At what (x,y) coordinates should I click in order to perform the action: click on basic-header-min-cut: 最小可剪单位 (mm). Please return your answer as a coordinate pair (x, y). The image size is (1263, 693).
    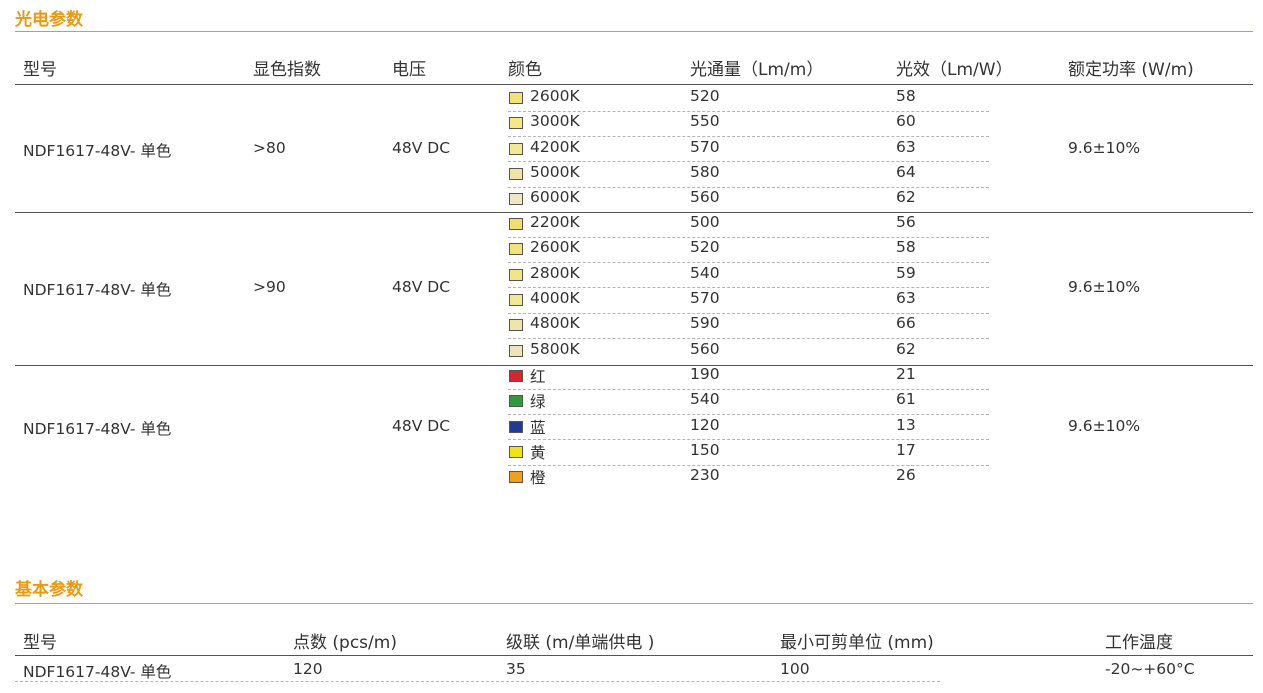
    Looking at the image, I should click on (857, 643).